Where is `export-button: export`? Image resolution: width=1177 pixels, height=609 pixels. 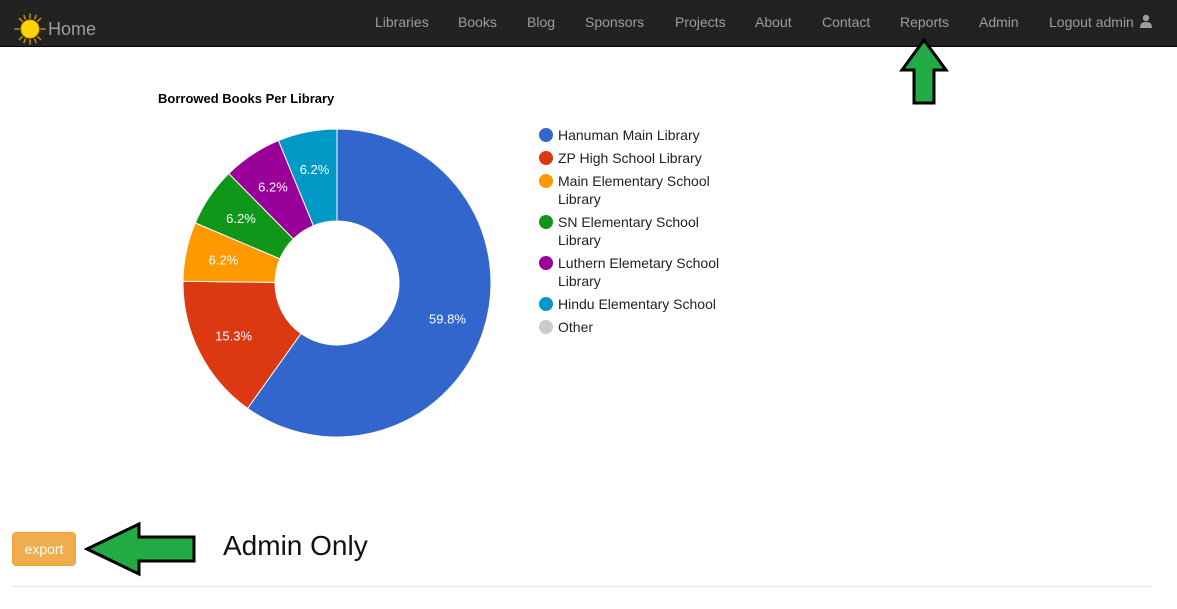 export-button: export is located at coordinates (44, 549).